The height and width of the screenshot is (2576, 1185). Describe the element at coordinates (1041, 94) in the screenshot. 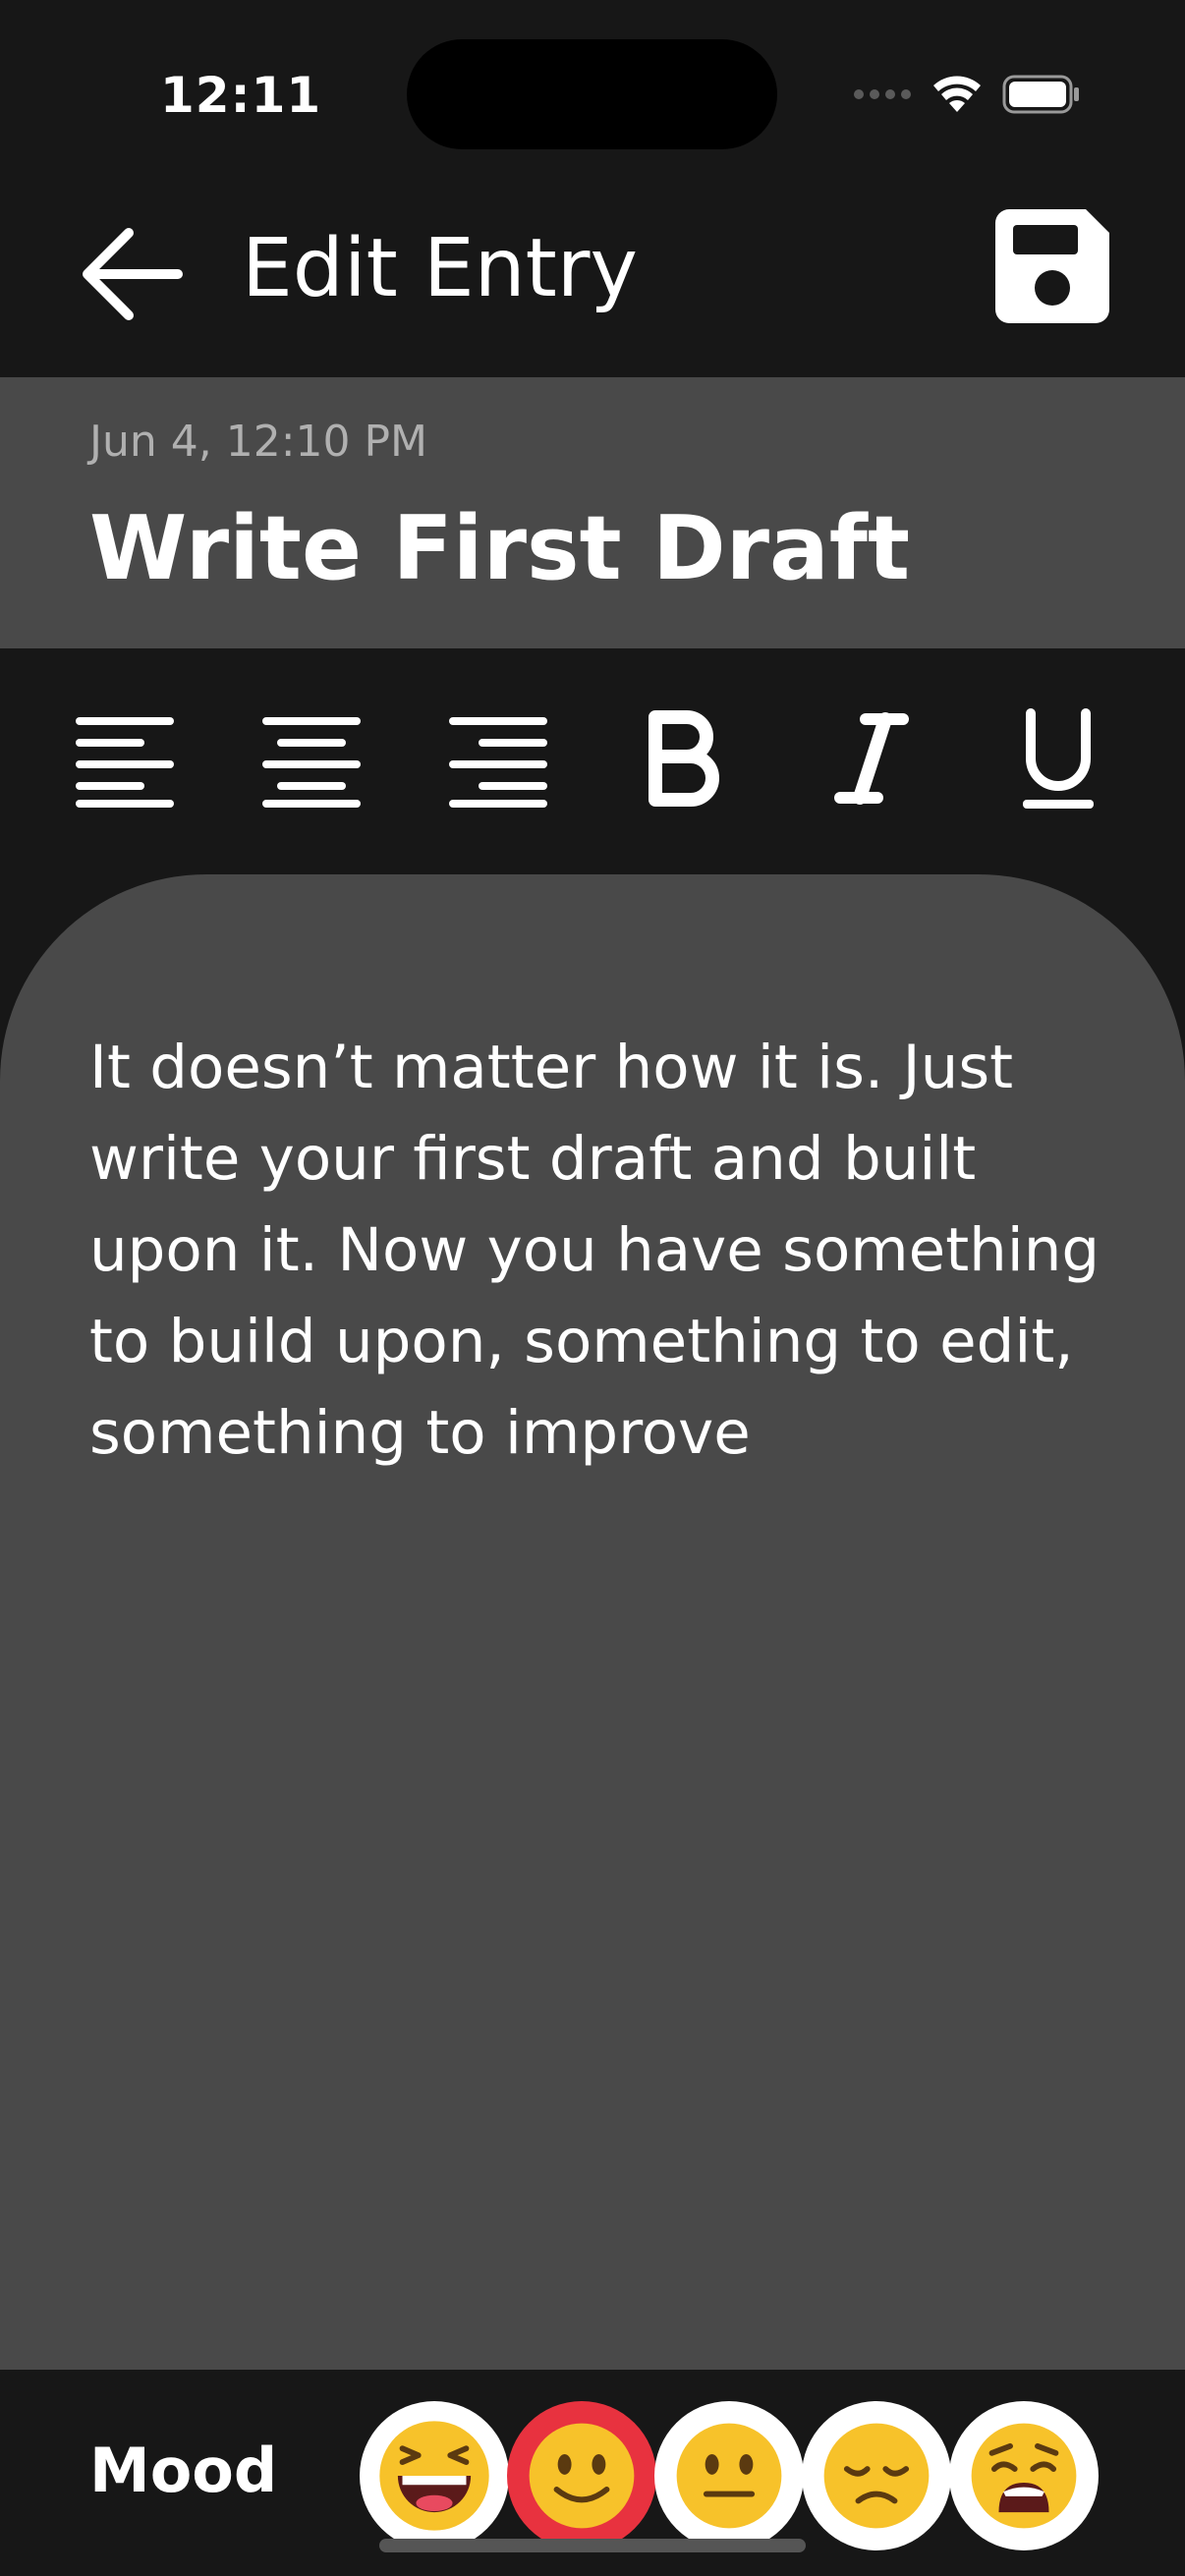

I see `battery-icon` at that location.